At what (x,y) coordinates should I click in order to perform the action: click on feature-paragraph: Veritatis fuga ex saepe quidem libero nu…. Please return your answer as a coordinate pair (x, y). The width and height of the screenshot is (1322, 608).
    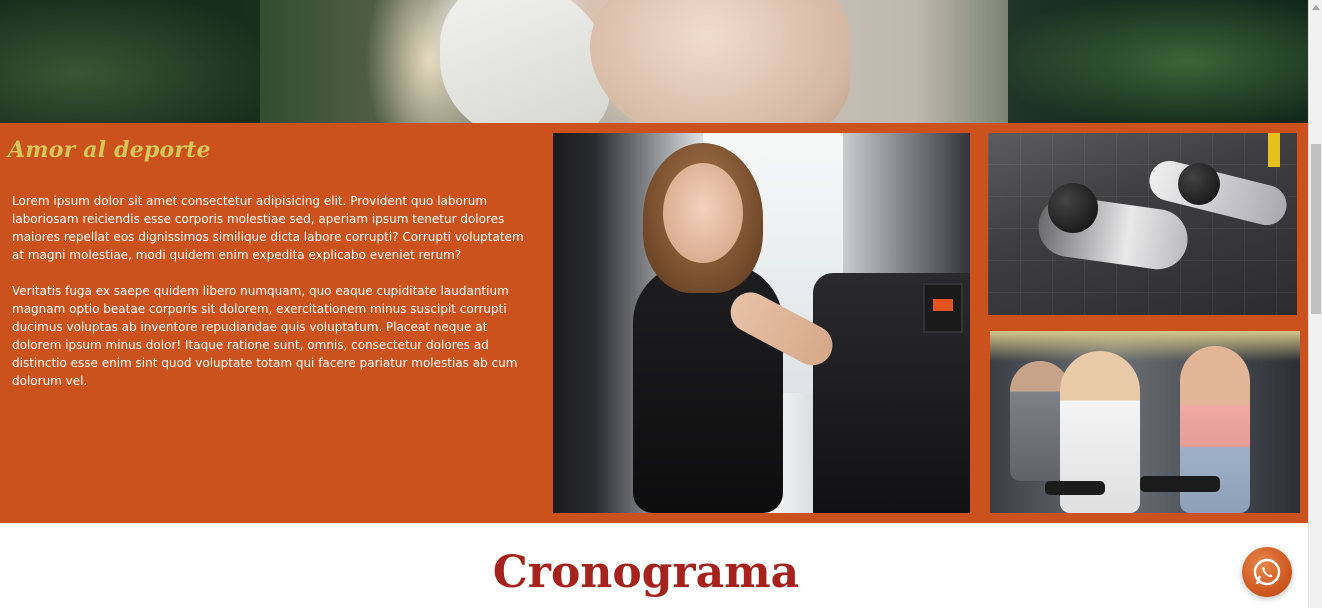
    Looking at the image, I should click on (265, 336).